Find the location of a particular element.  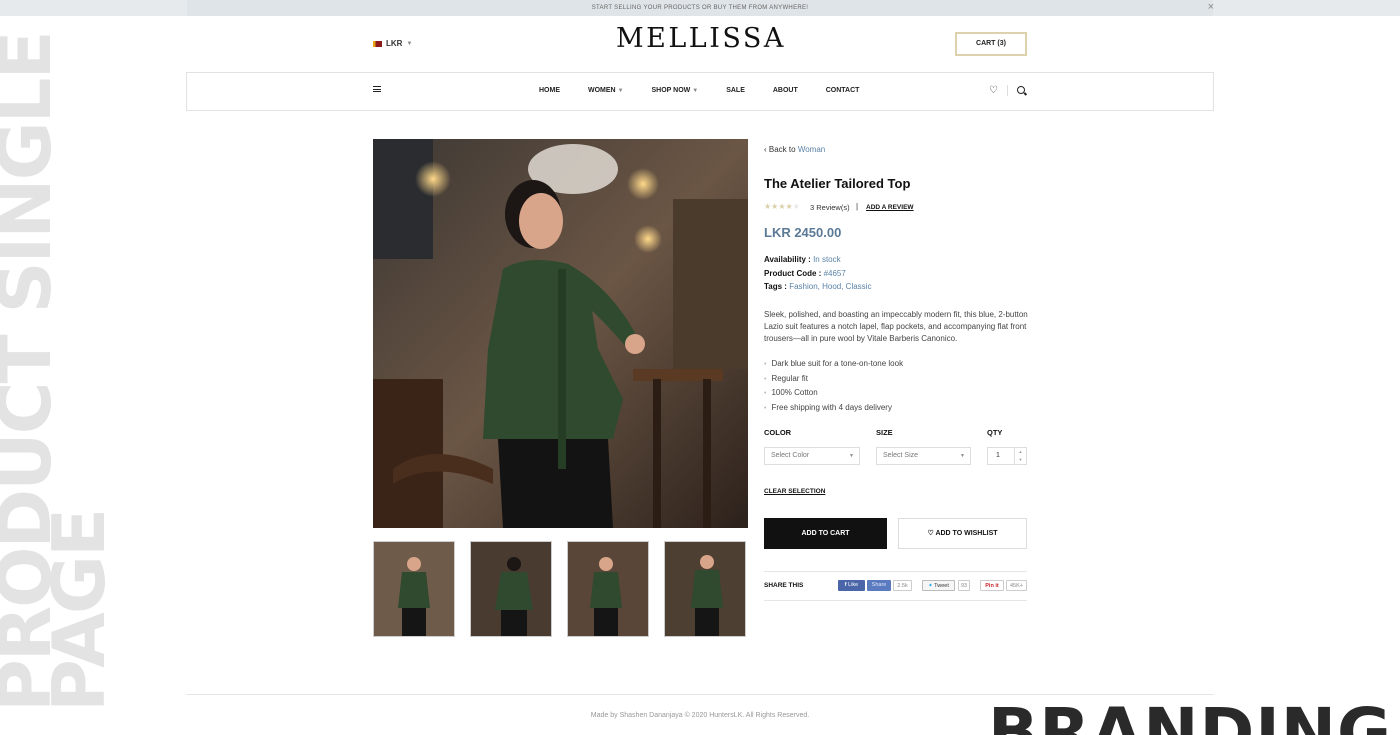

nav-item-label: CONTACT is located at coordinates (842, 90).